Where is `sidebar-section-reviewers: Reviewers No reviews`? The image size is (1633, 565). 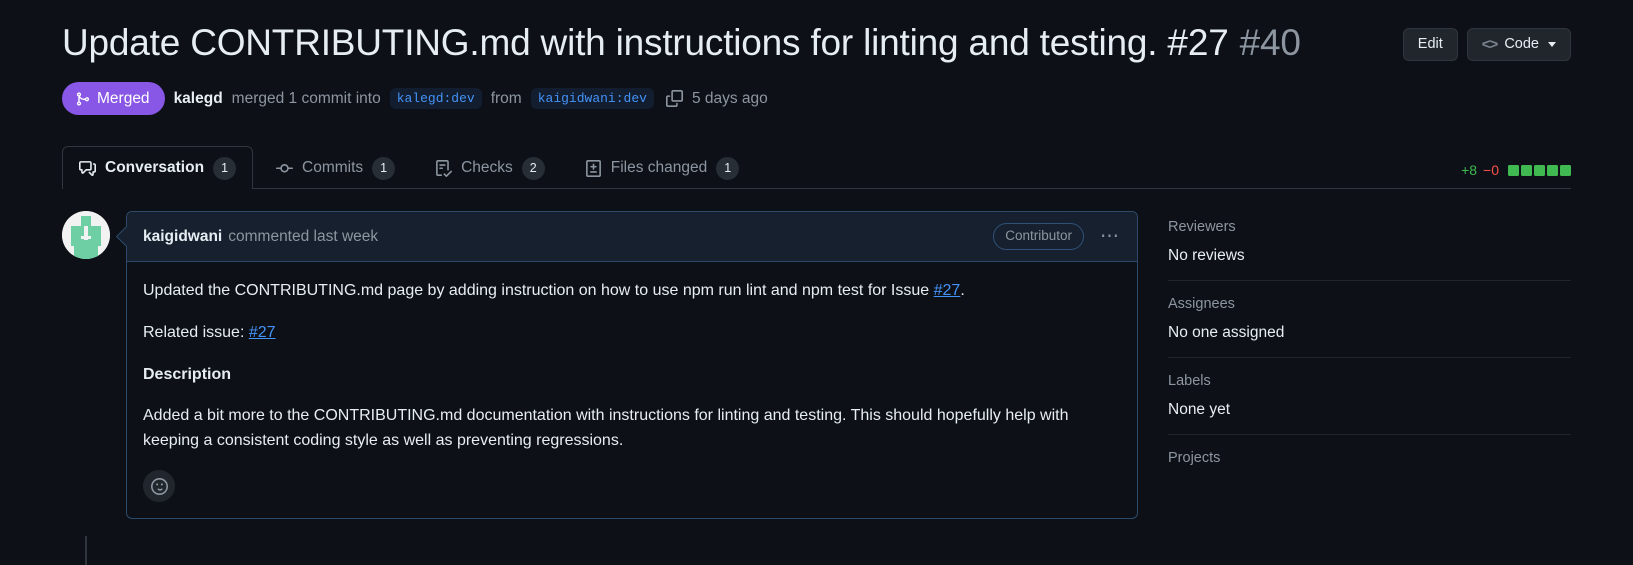
sidebar-section-reviewers: Reviewers No reviews is located at coordinates (1369, 250).